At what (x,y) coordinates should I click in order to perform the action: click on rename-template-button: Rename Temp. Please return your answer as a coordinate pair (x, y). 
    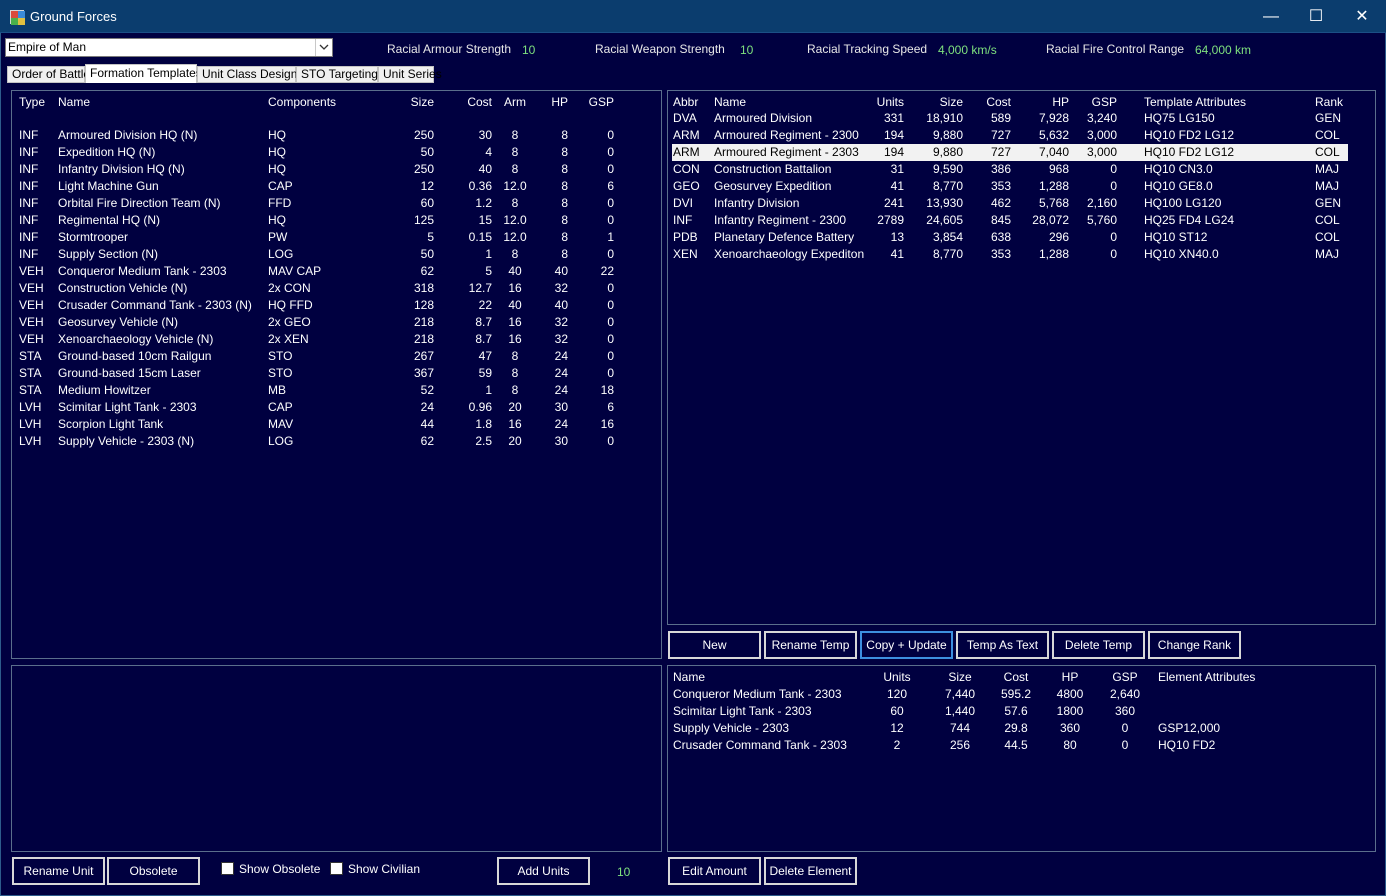
    Looking at the image, I should click on (810, 645).